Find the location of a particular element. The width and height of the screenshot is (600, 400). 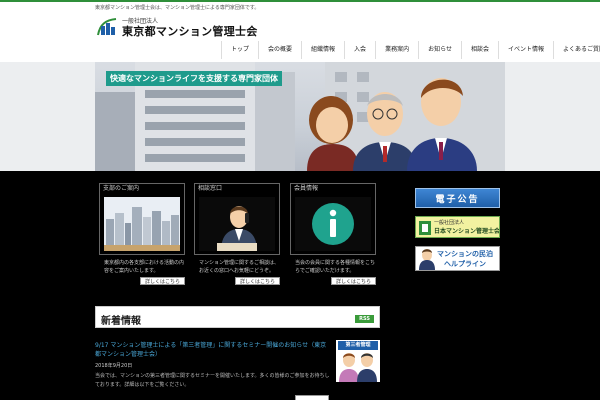

news-thumb-label: 第三者管理 is located at coordinates (358, 345).